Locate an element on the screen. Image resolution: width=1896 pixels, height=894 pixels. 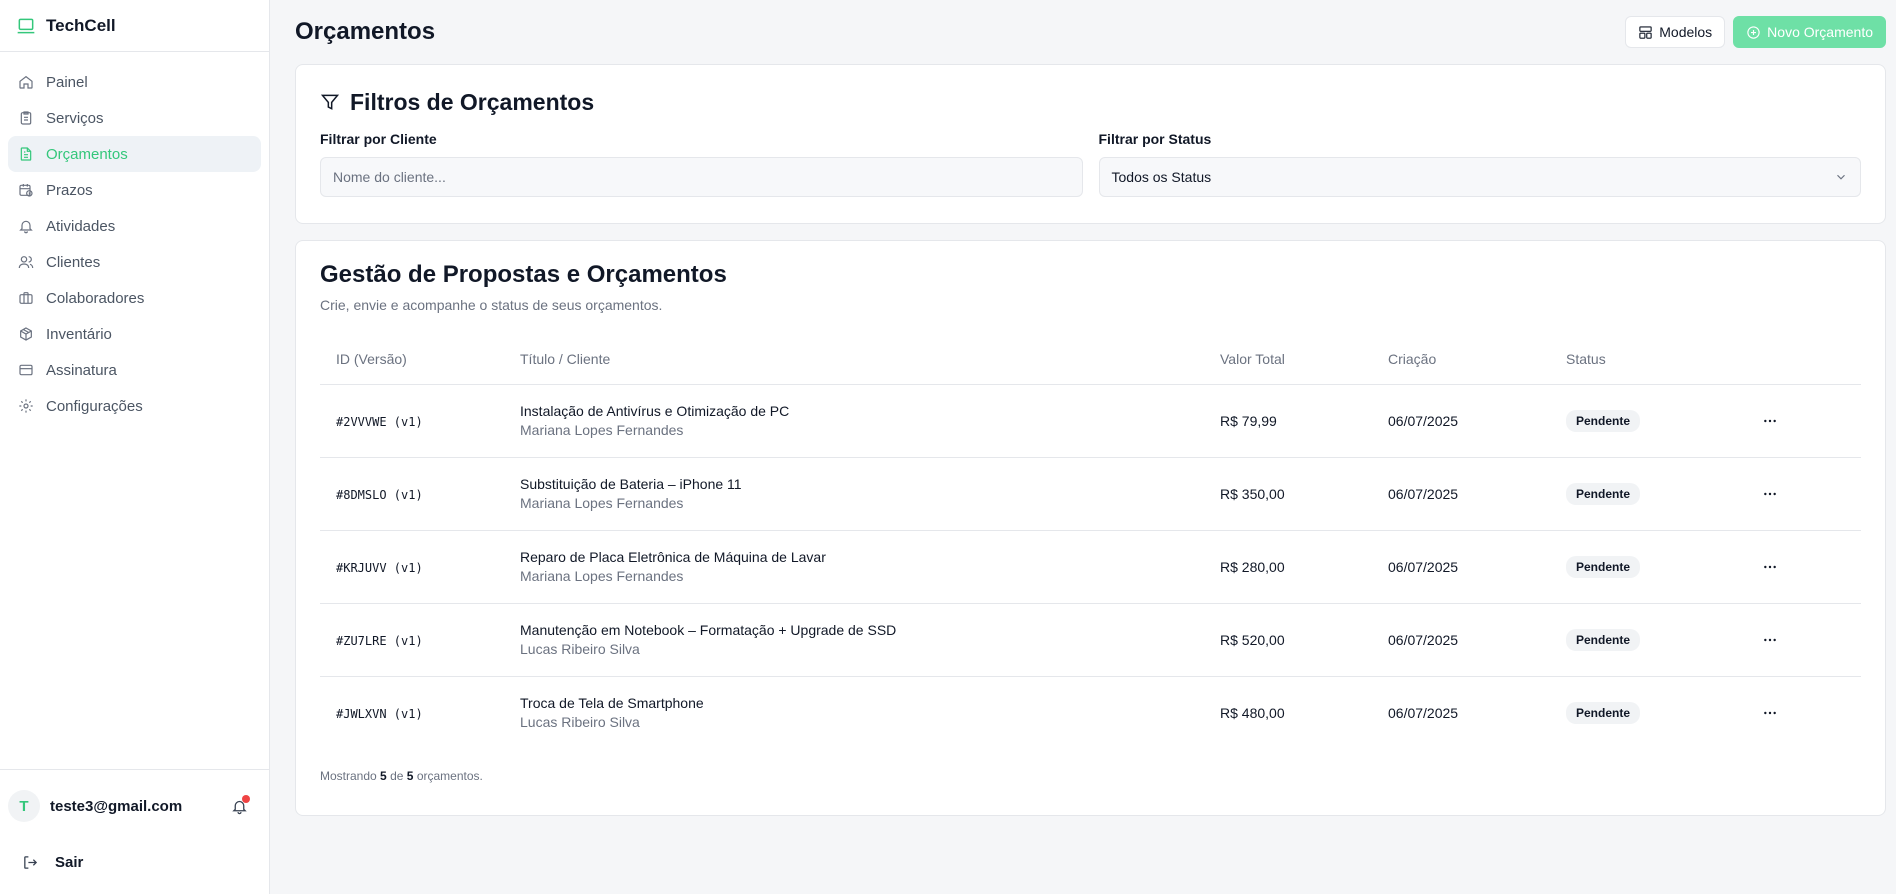
sidebar-item-servicos: Serviços is located at coordinates (134, 118).